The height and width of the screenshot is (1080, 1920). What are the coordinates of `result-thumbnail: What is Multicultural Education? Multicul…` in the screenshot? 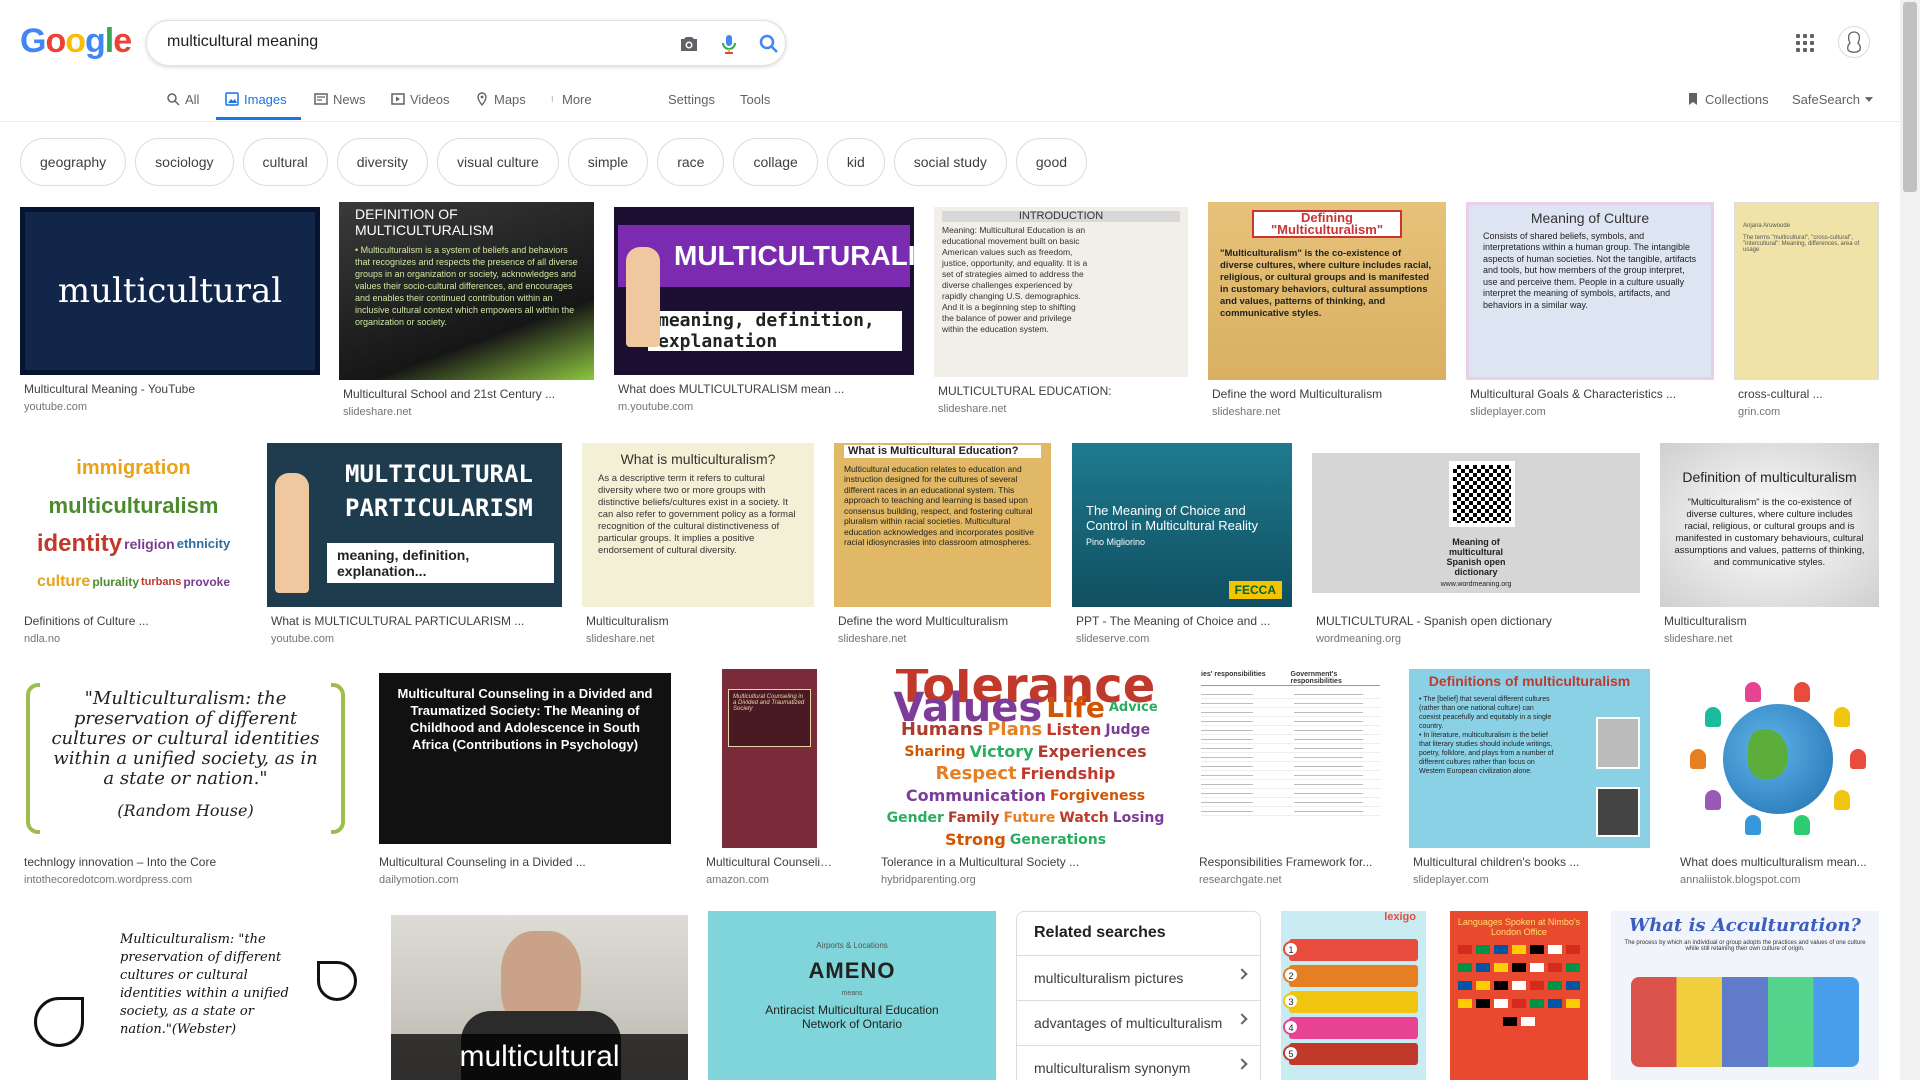 It's located at (942, 525).